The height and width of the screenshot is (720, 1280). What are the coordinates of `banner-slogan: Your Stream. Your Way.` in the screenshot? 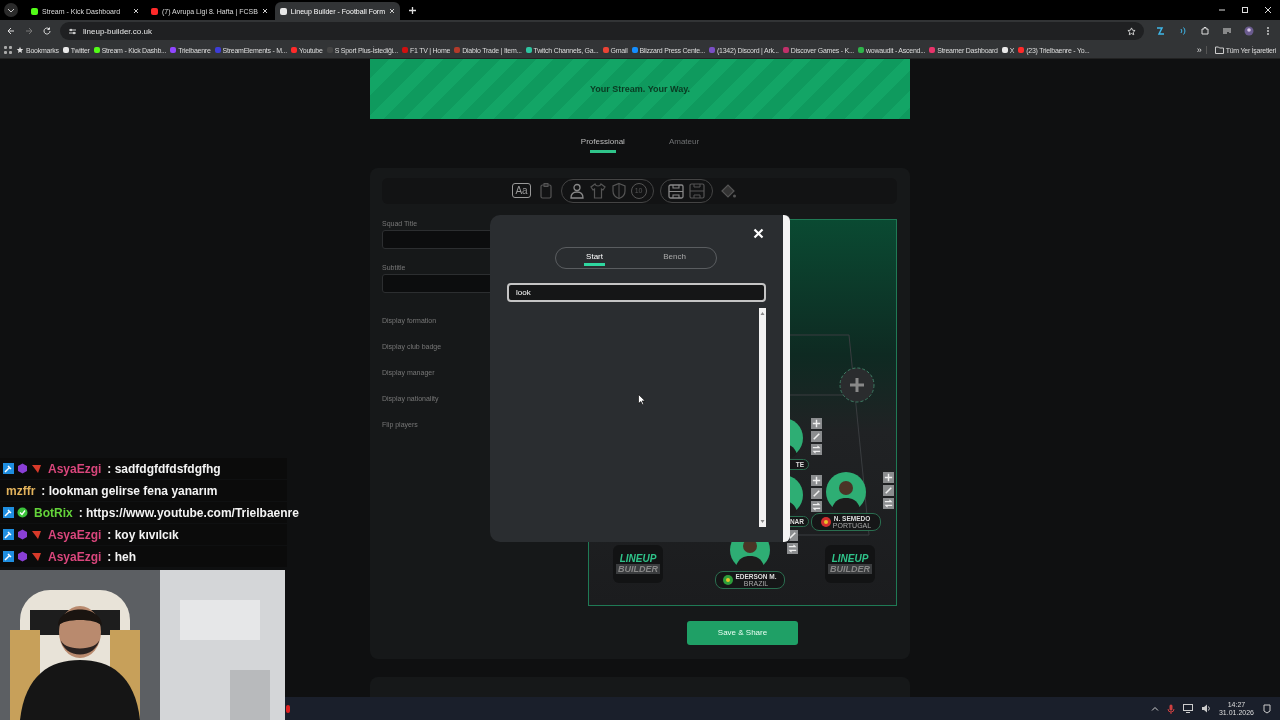 It's located at (640, 88).